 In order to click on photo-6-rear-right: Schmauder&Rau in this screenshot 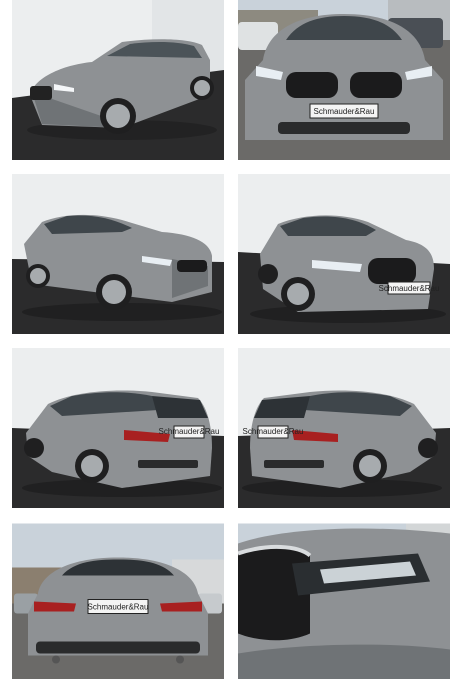, I will do `click(344, 428)`.